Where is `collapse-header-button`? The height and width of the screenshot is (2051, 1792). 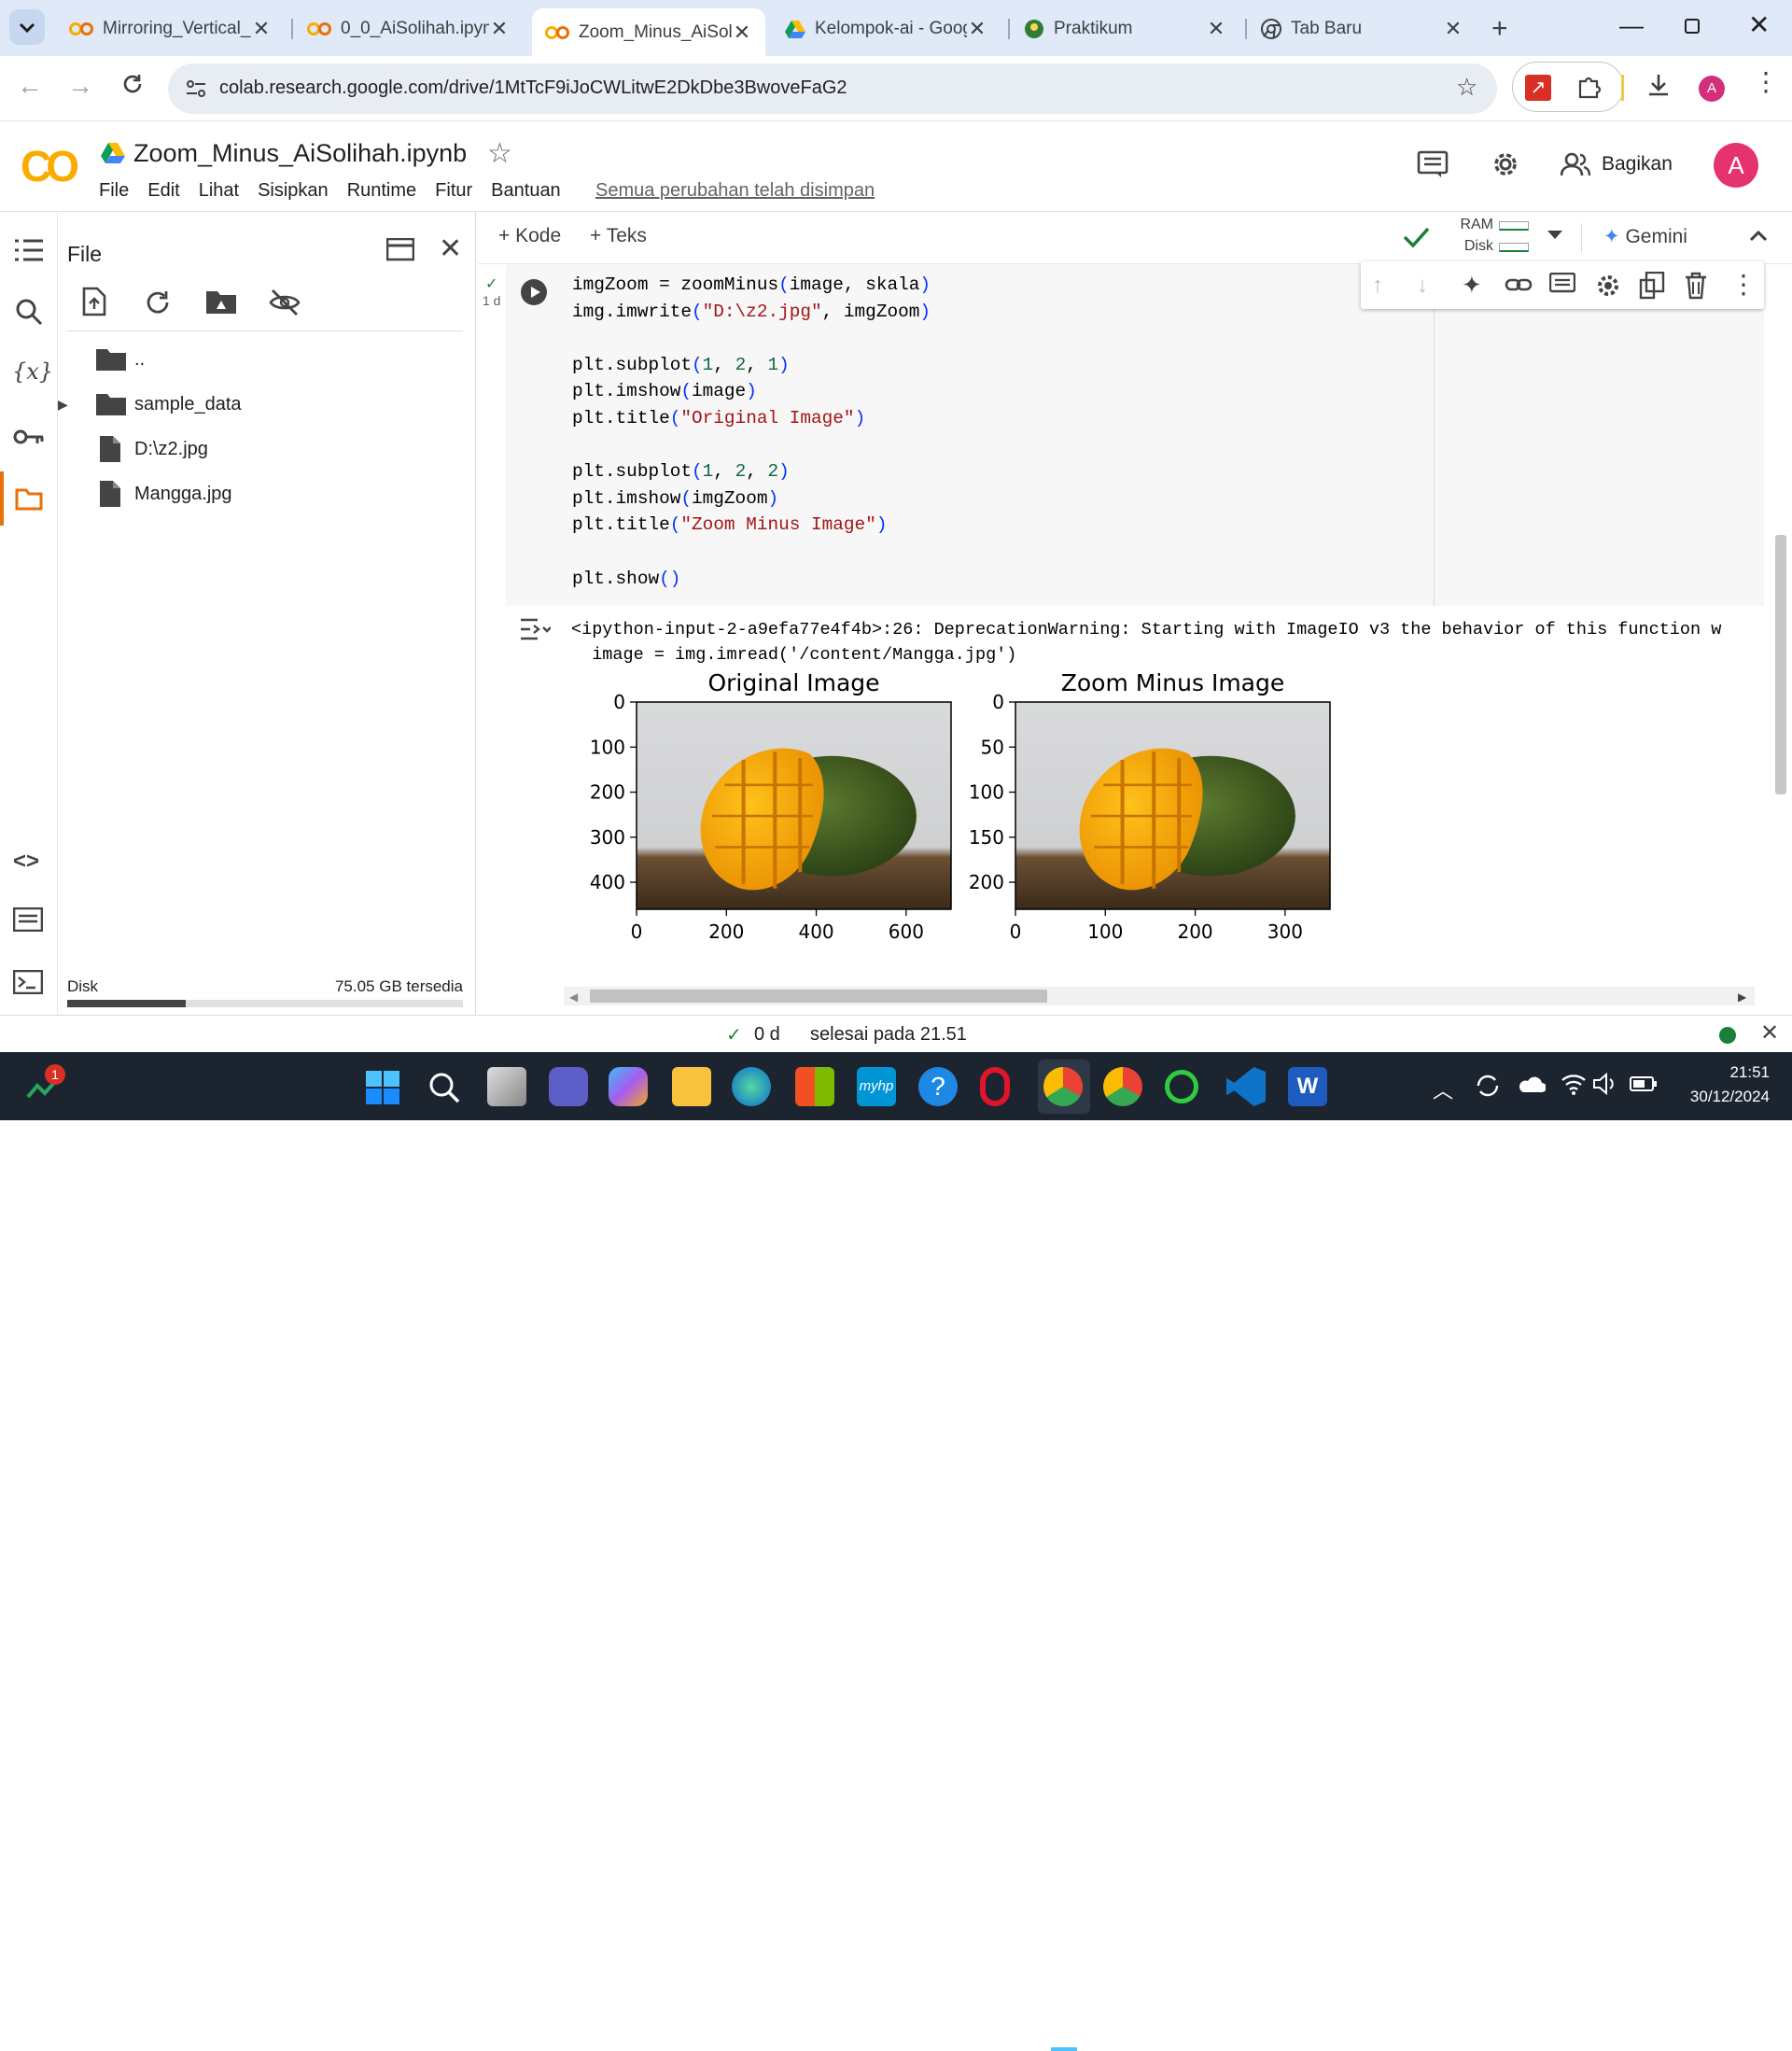
collapse-header-button is located at coordinates (1758, 236).